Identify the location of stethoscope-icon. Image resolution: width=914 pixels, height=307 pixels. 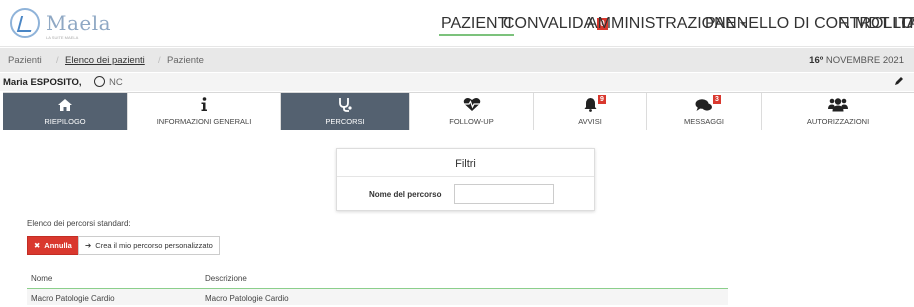
(345, 105).